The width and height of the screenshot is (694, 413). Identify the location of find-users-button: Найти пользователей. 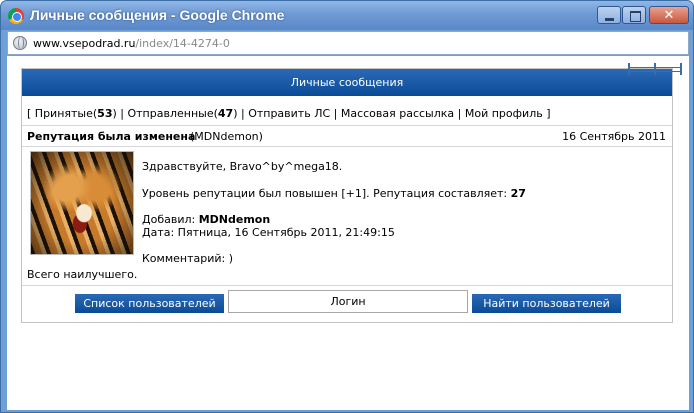
(546, 303).